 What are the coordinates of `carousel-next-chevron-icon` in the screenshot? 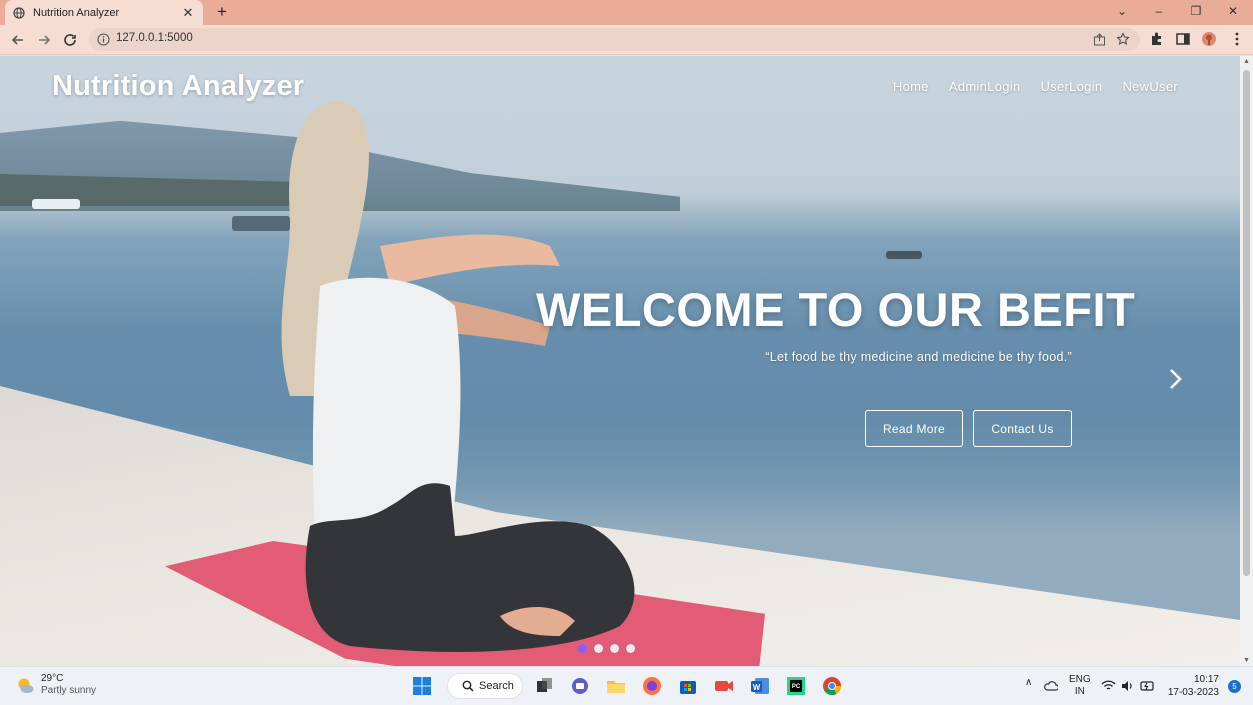 It's located at (1175, 379).